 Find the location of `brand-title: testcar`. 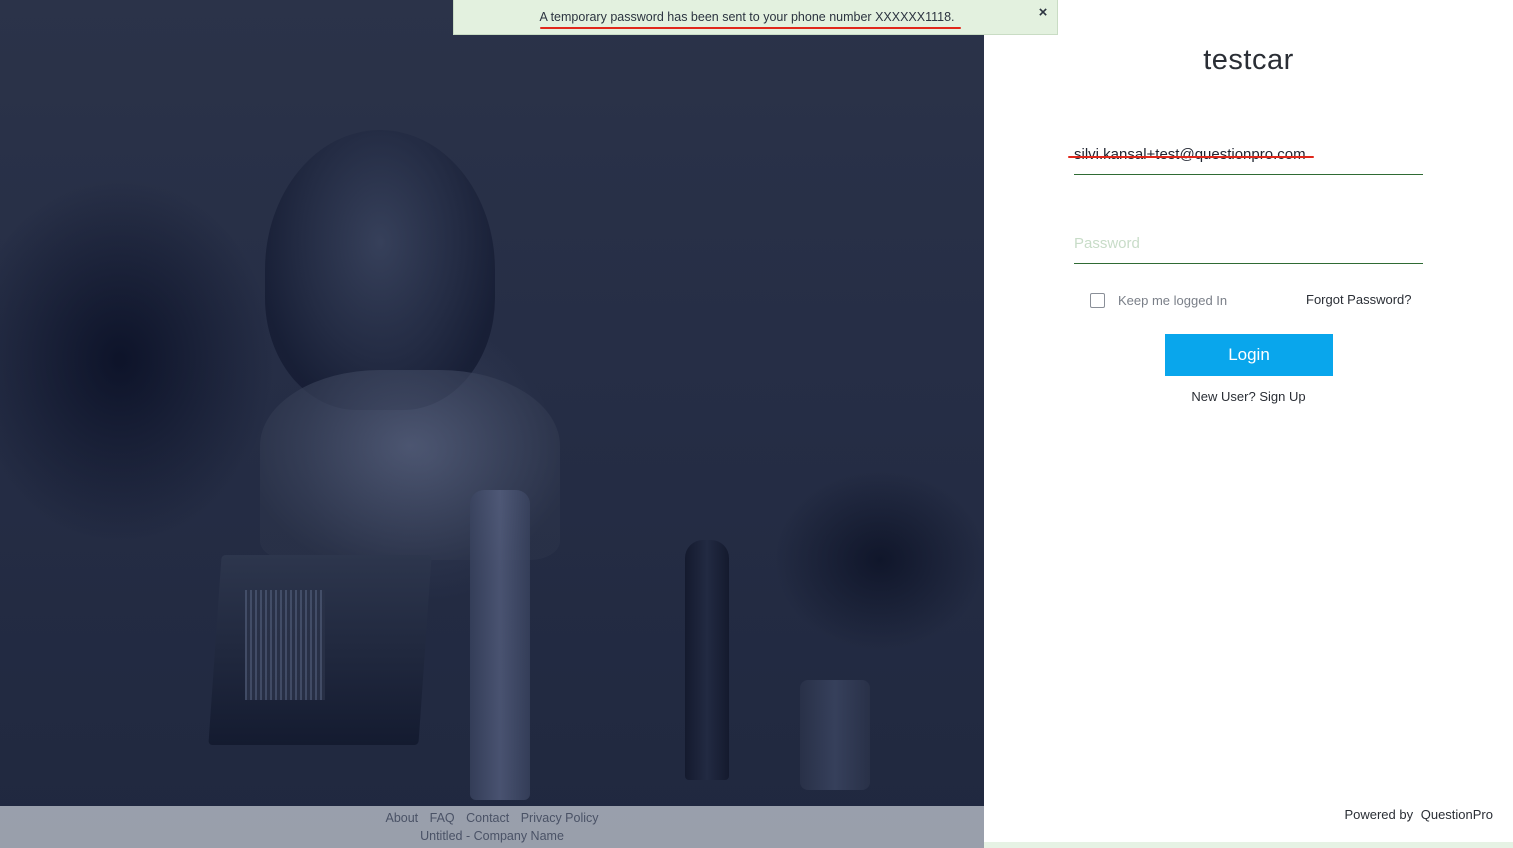

brand-title: testcar is located at coordinates (1248, 60).